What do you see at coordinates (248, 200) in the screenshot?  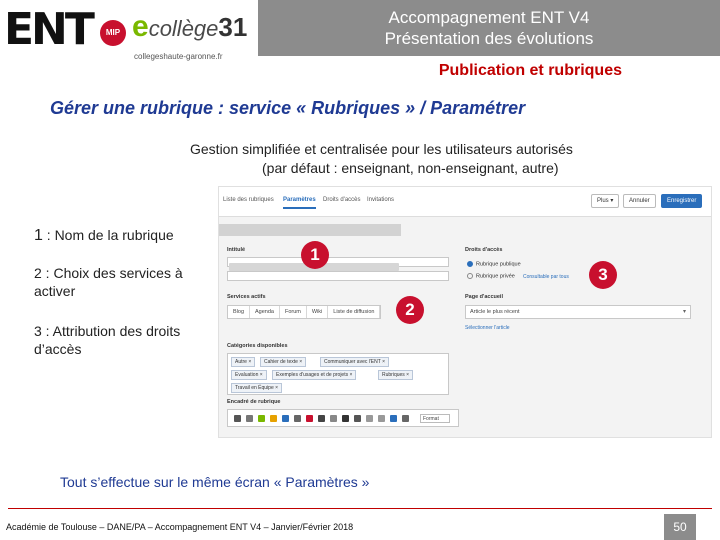 I see `tab-rubric-list: Liste des rubriques` at bounding box center [248, 200].